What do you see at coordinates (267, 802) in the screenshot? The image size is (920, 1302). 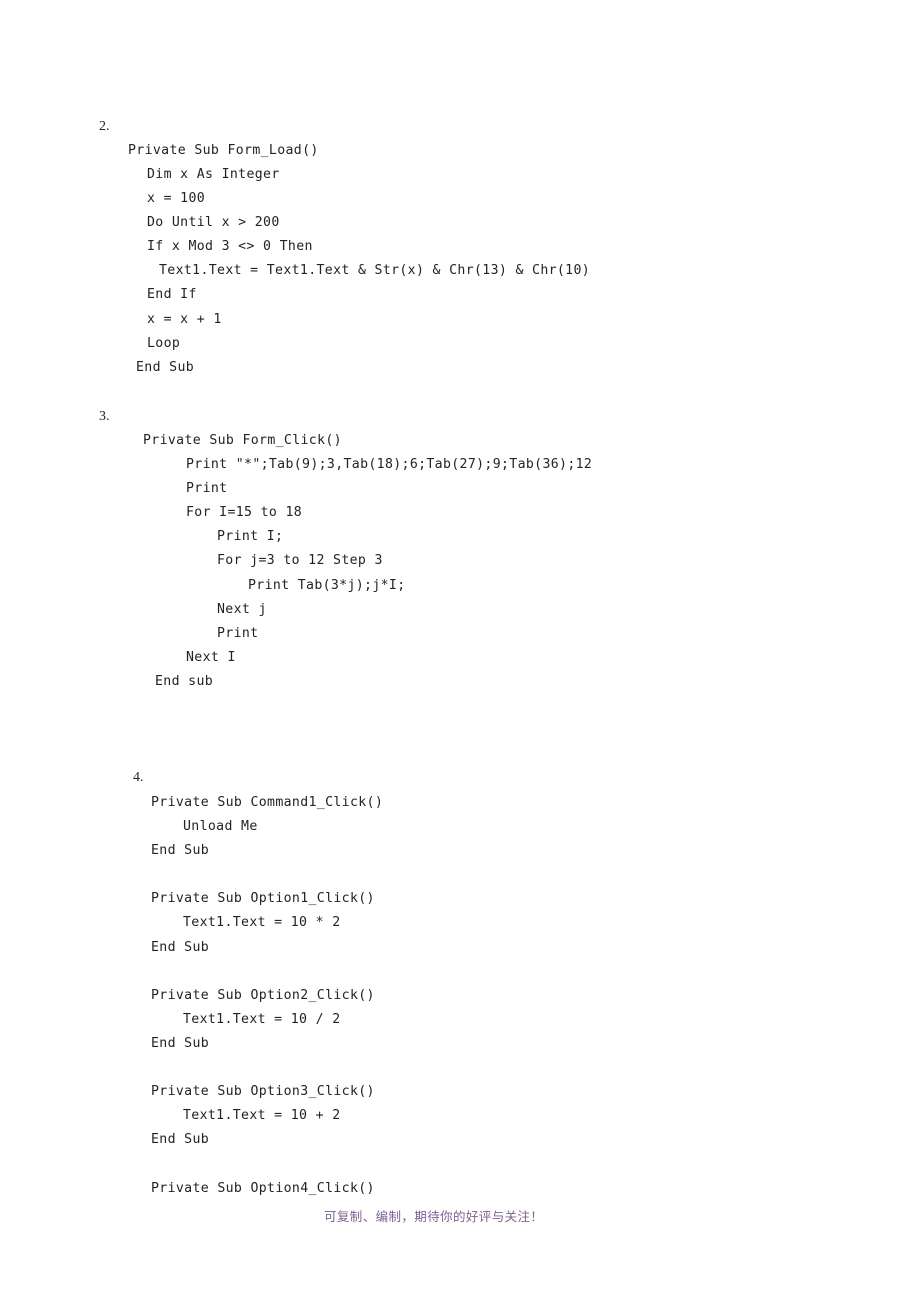 I see `code-line: Private Sub Command1_Click()` at bounding box center [267, 802].